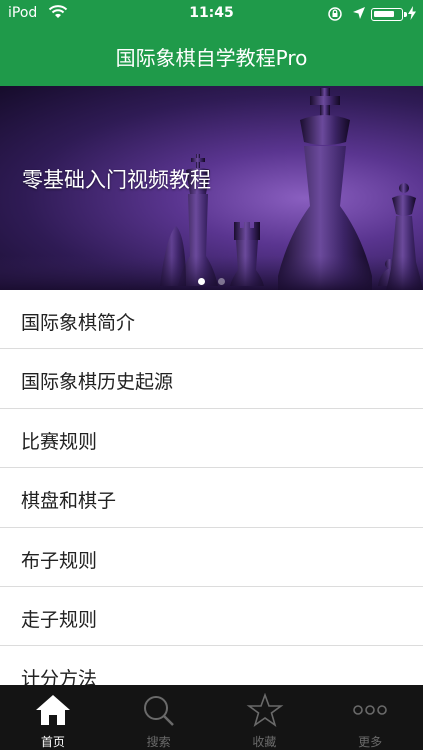 The height and width of the screenshot is (750, 423). I want to click on rotation-lock-icon, so click(335, 14).